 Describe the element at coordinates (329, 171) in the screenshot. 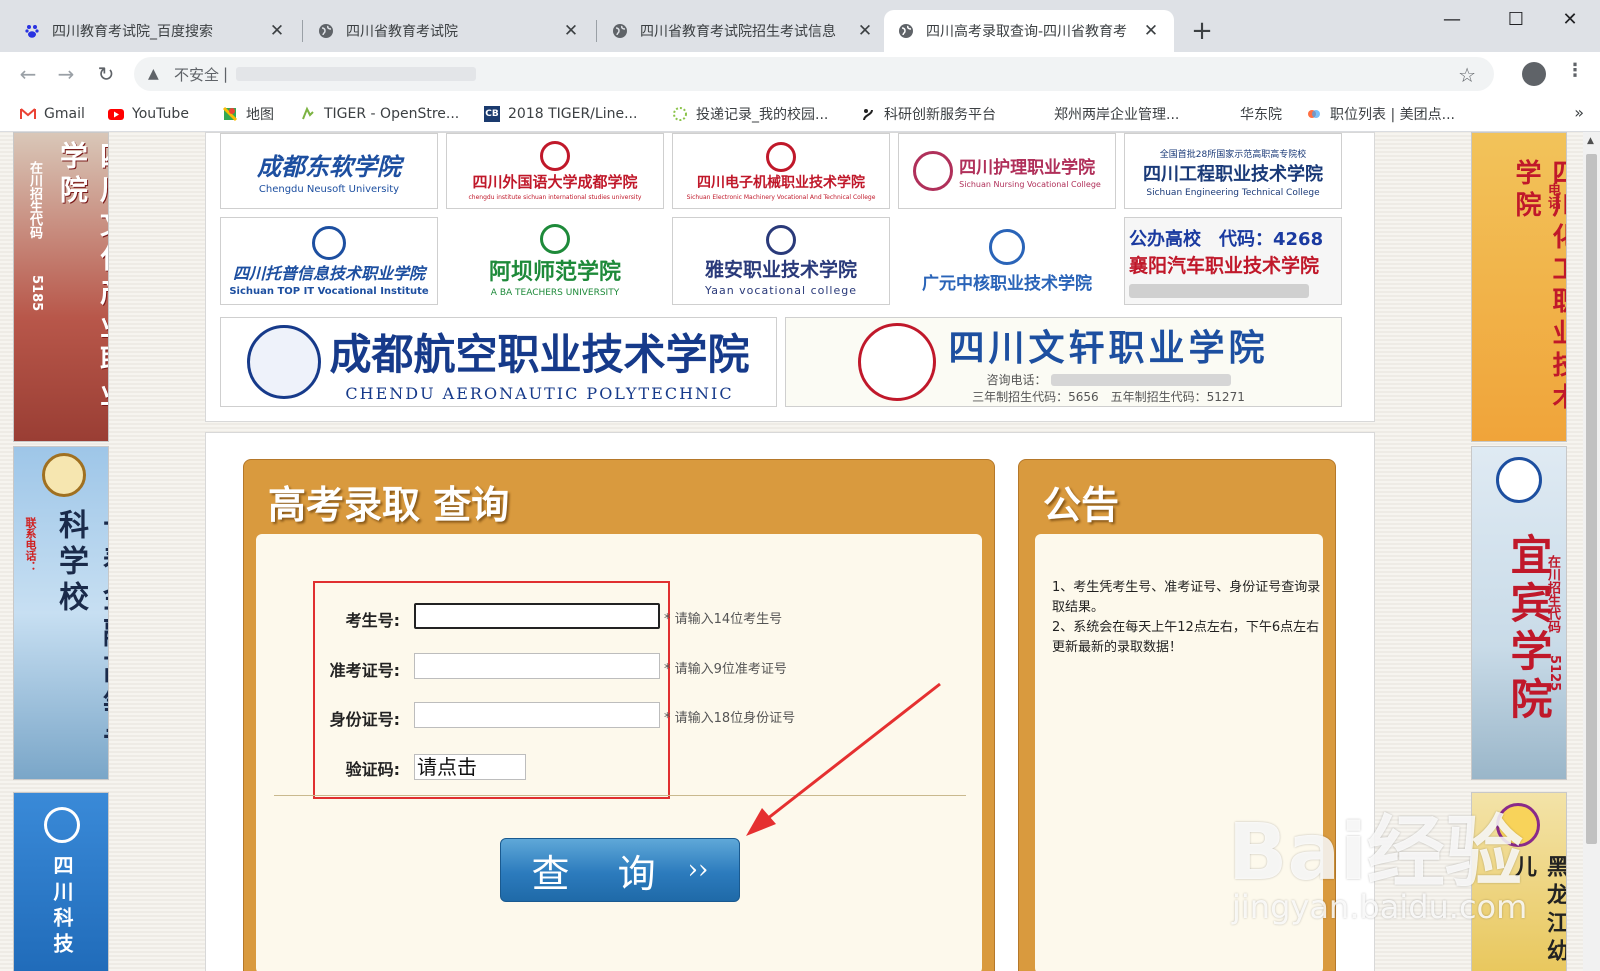

I see `logo-chengdu-neusoft: 成都东软学院 Chengdu Neusoft University` at that location.